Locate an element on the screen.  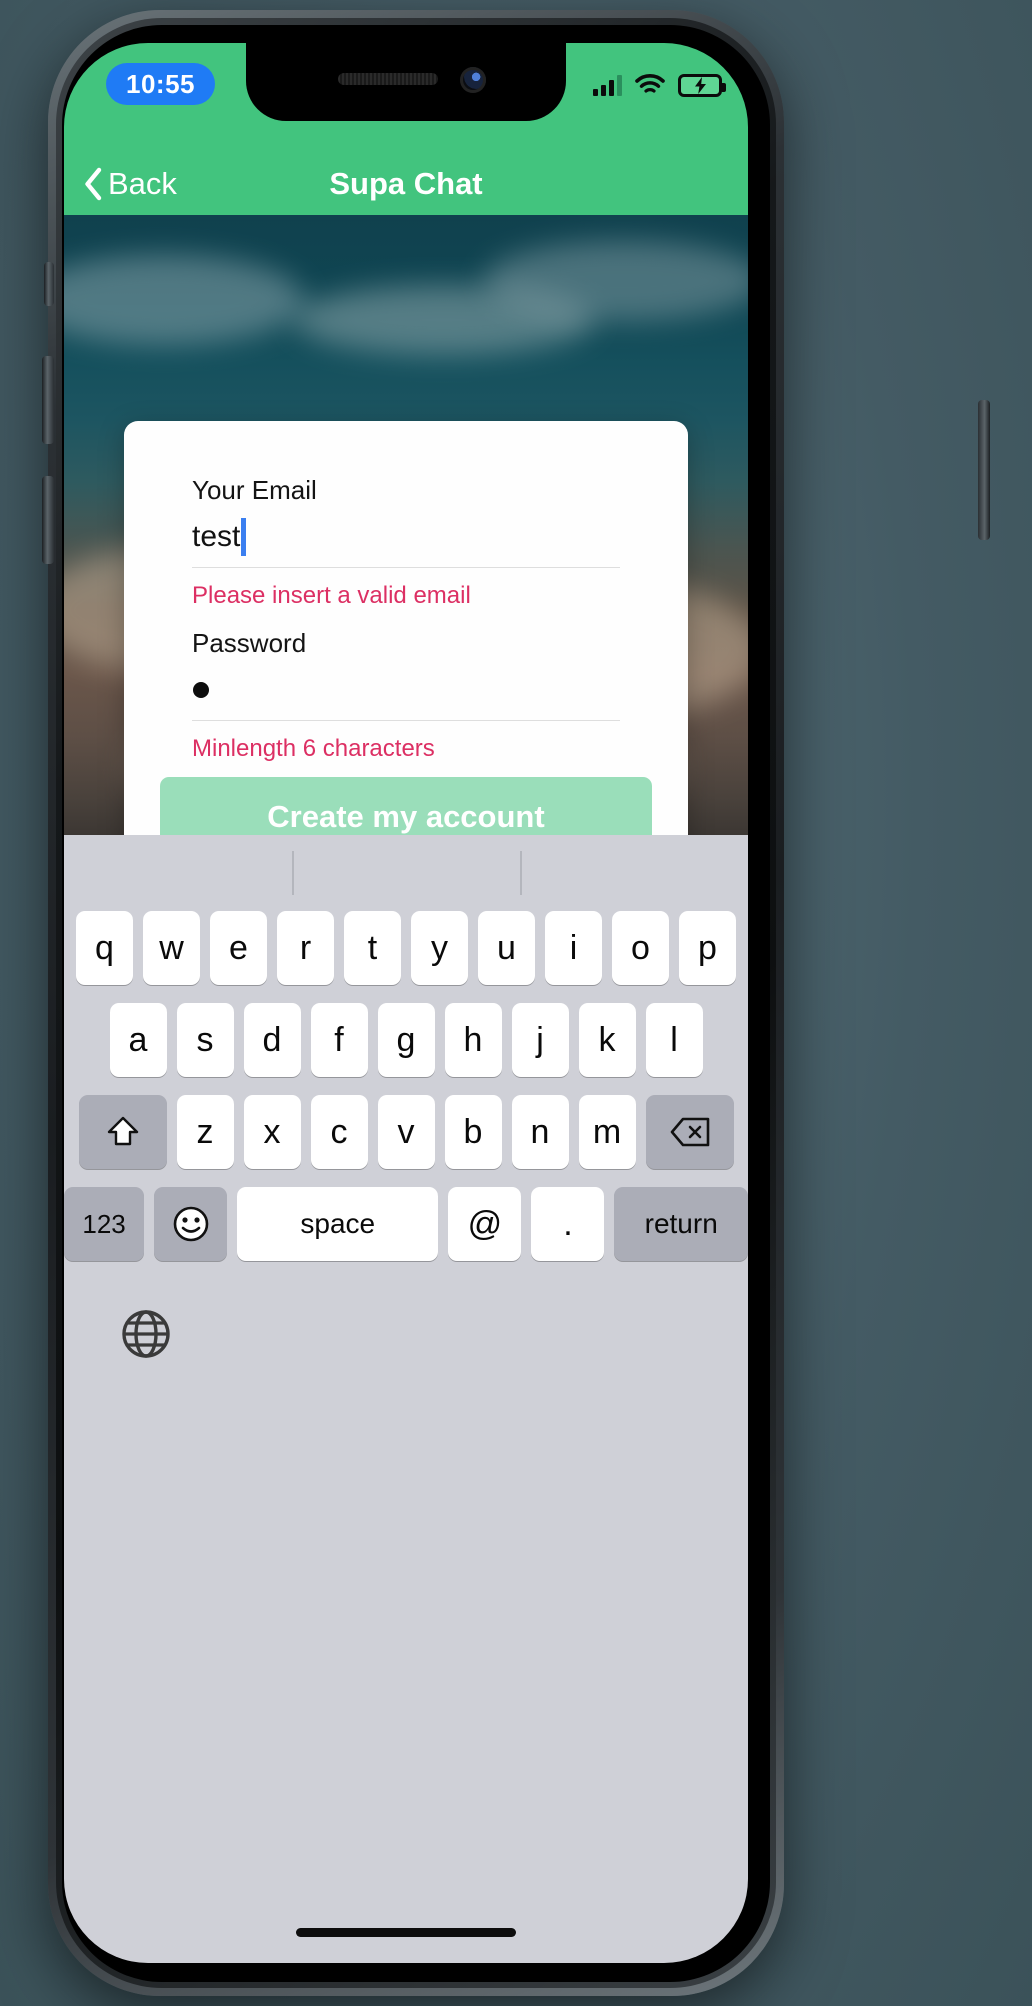
emoji-smiley-icon is located at coordinates (190, 1224).